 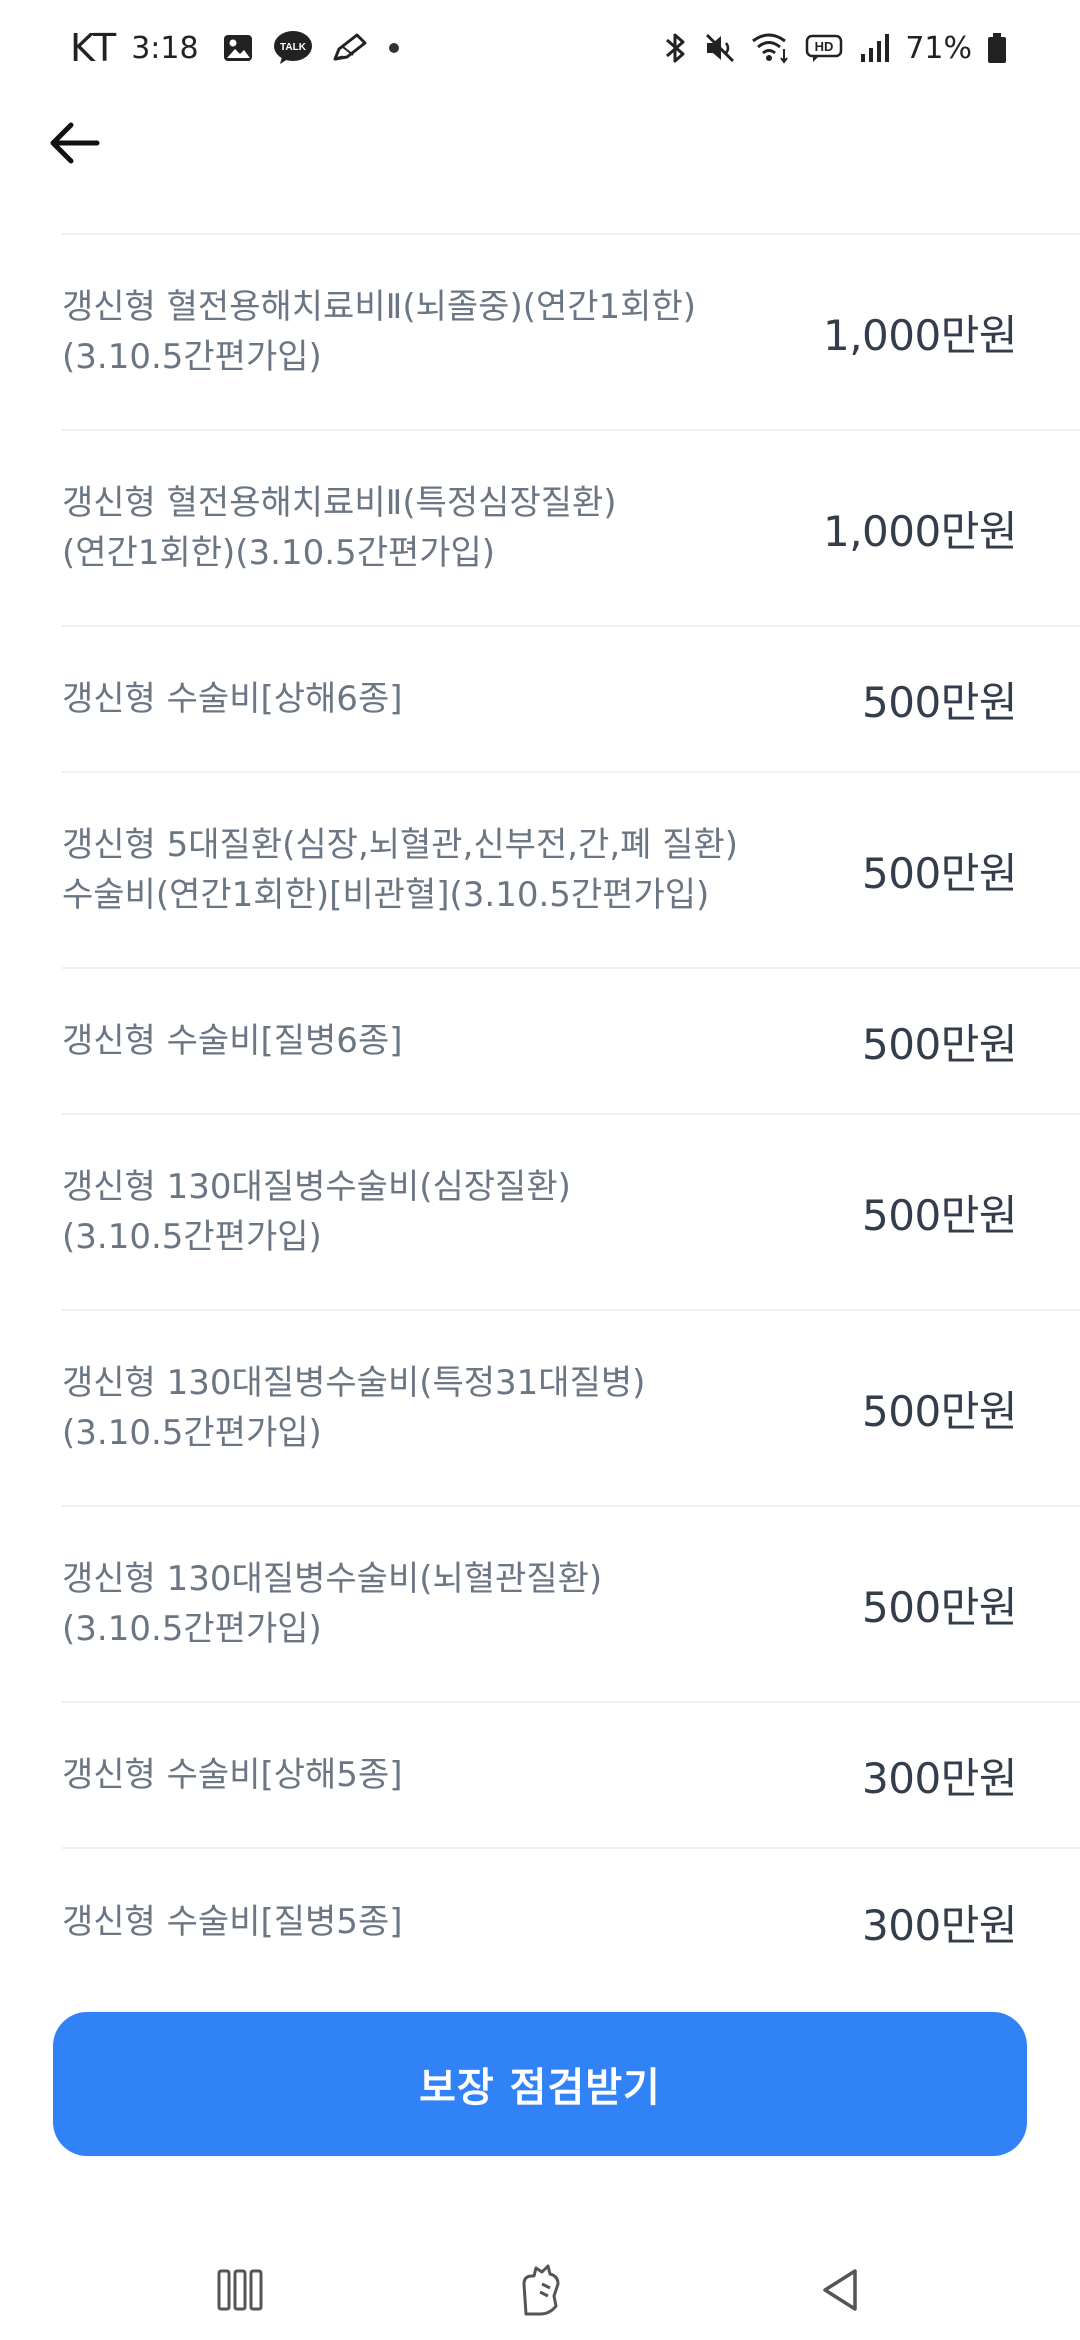 What do you see at coordinates (232, 1041) in the screenshot?
I see `coverage-name: 갱신형 수술비[질병6종]` at bounding box center [232, 1041].